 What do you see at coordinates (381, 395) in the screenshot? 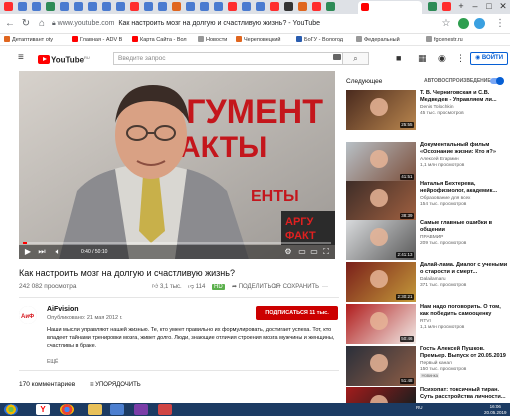
I see `video-thumbnail` at bounding box center [381, 395].